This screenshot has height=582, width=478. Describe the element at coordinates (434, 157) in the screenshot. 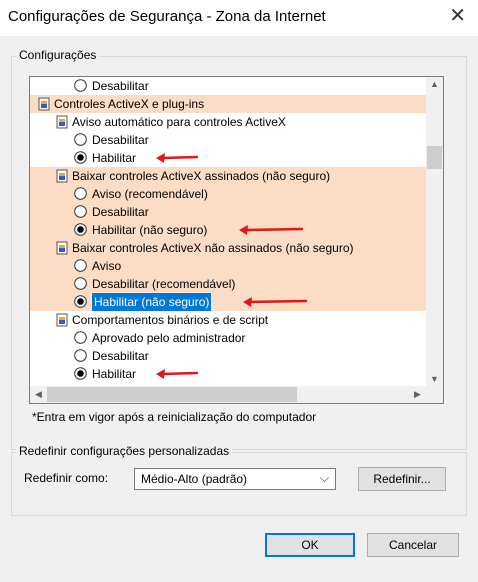

I see `vertical-scroll-thumb` at that location.